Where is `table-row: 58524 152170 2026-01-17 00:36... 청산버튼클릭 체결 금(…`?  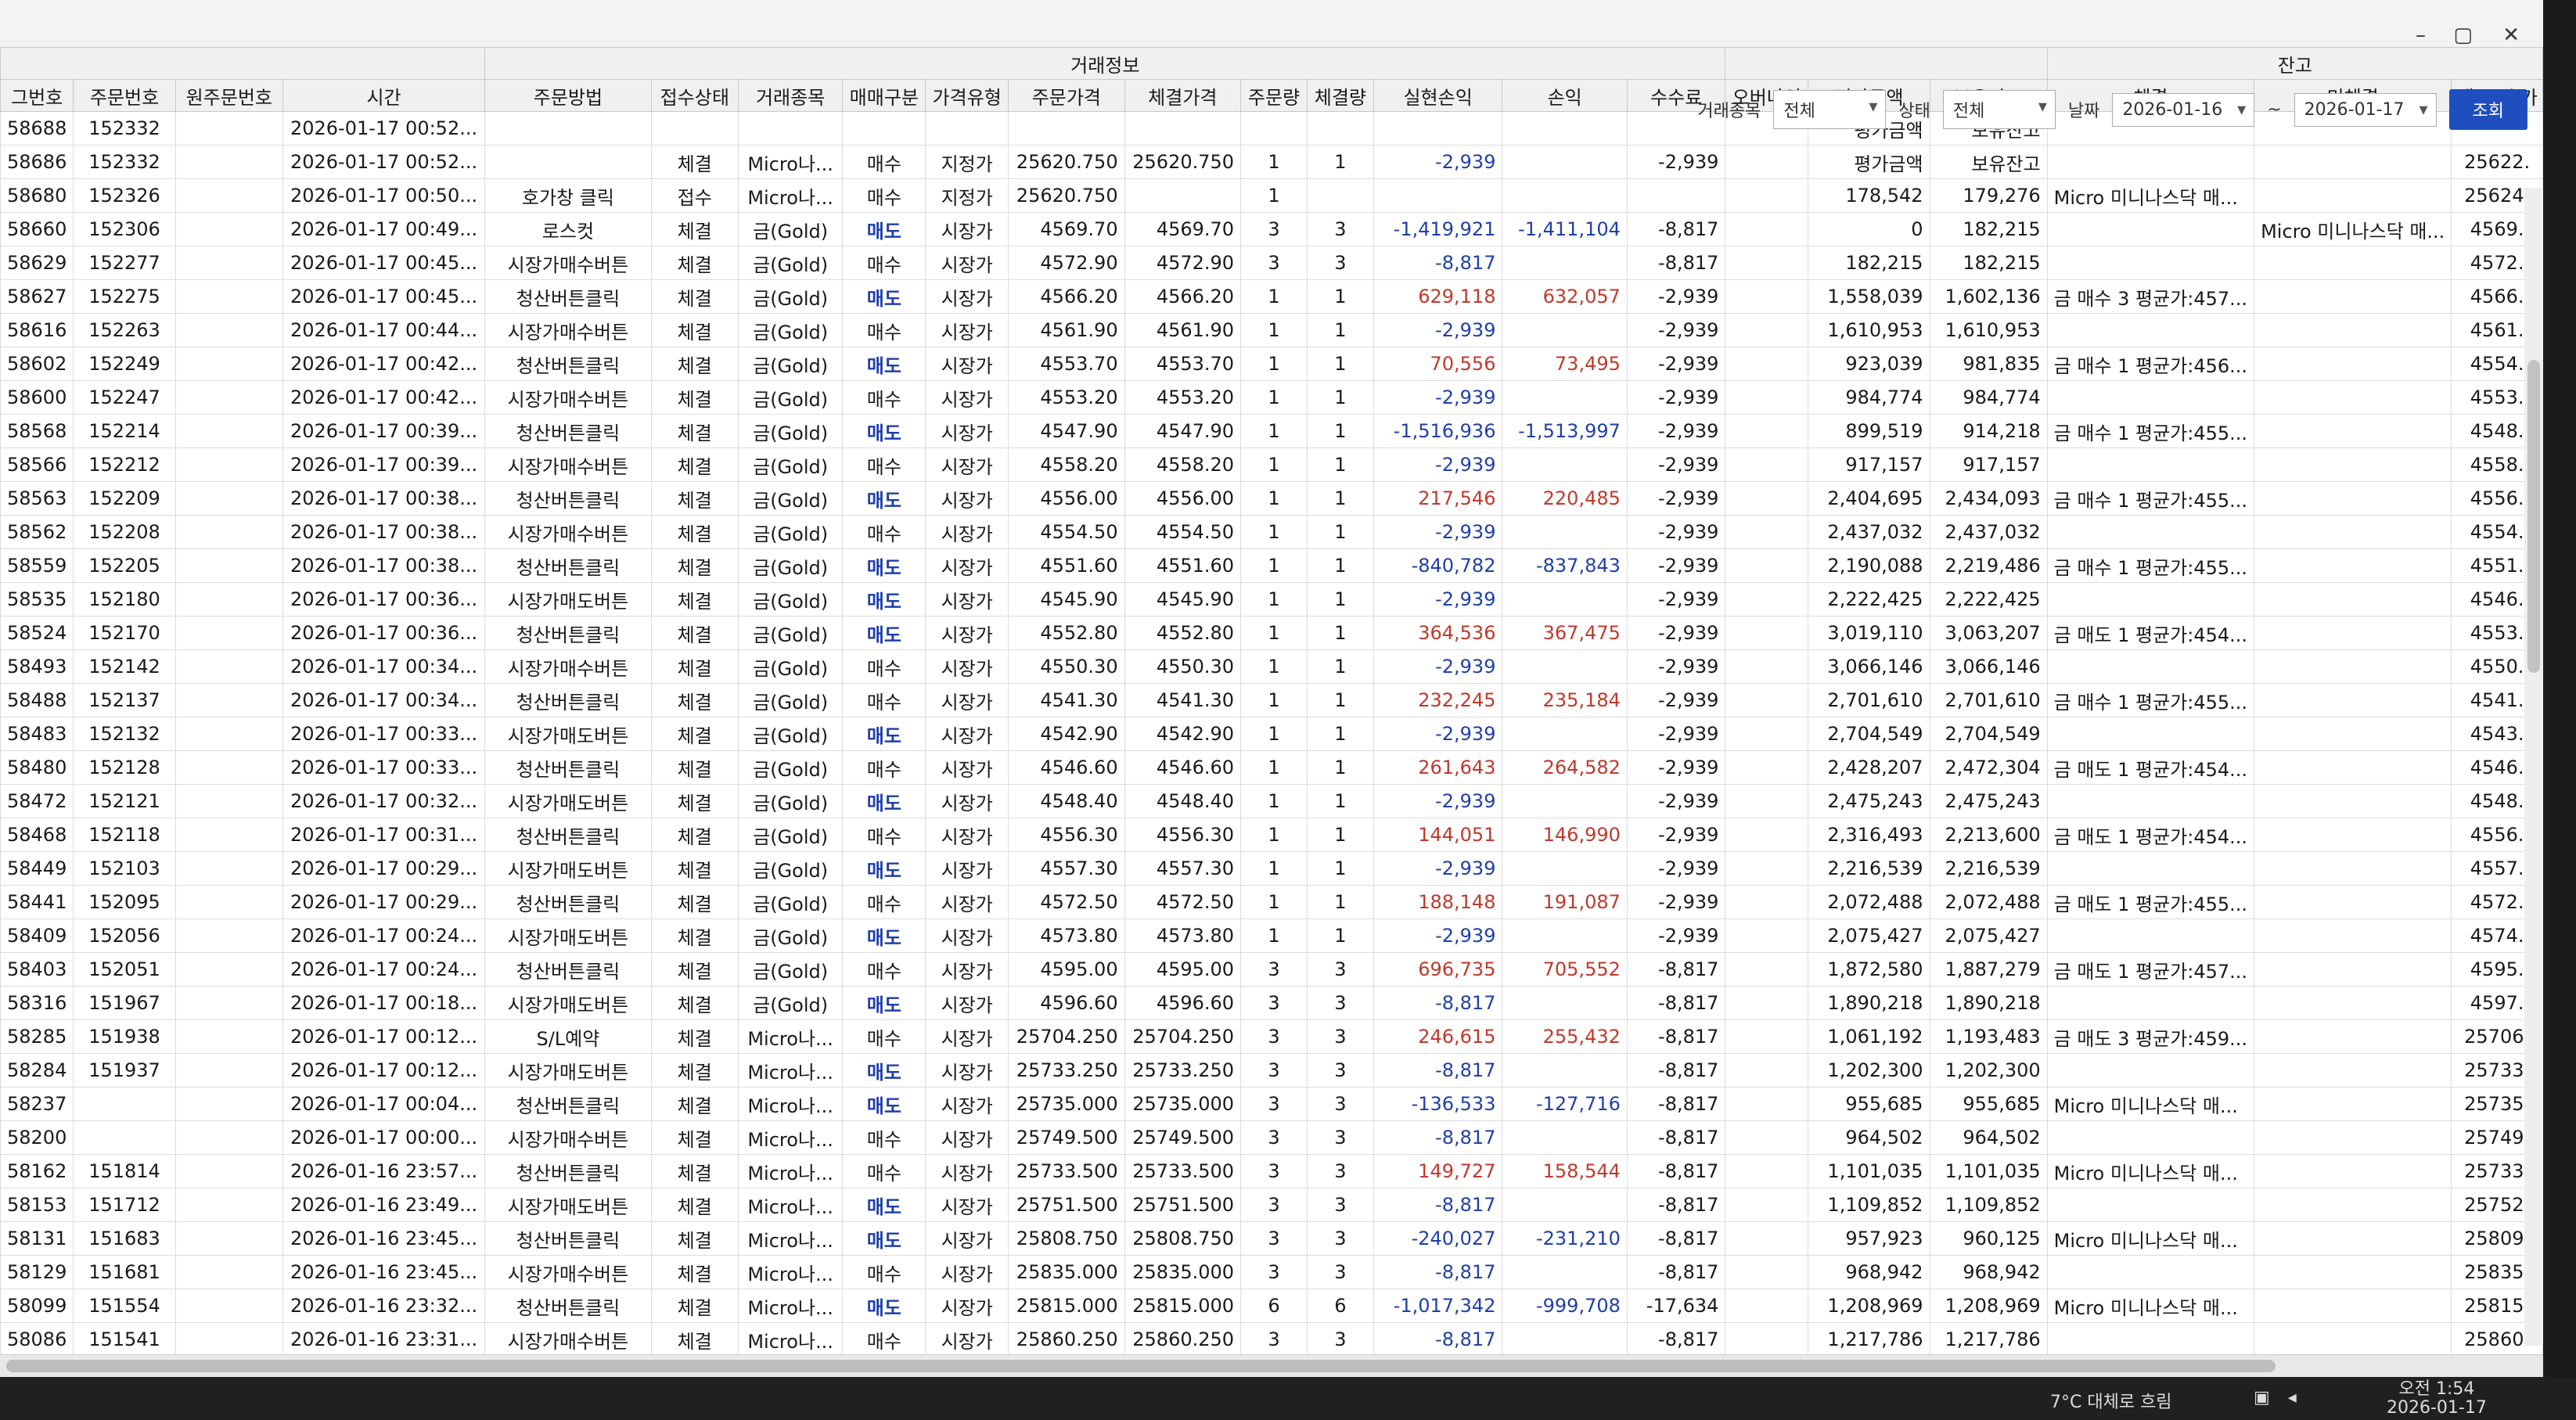 table-row: 58524 152170 2026-01-17 00:36... 청산버튼클릭 체결 금(… is located at coordinates (1271, 633).